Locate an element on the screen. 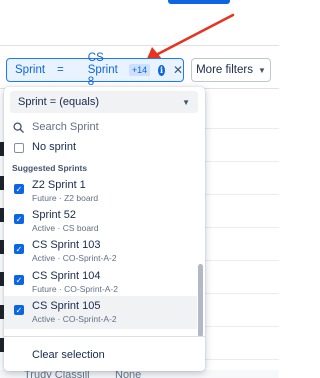 This screenshot has height=378, width=320. option-label: No sprint is located at coordinates (54, 147).